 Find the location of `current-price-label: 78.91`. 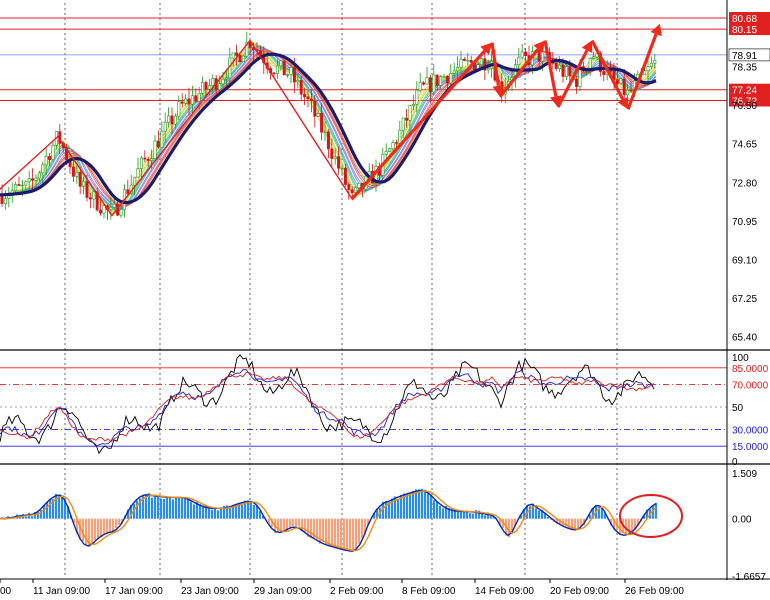

current-price-label: 78.91 is located at coordinates (744, 56).